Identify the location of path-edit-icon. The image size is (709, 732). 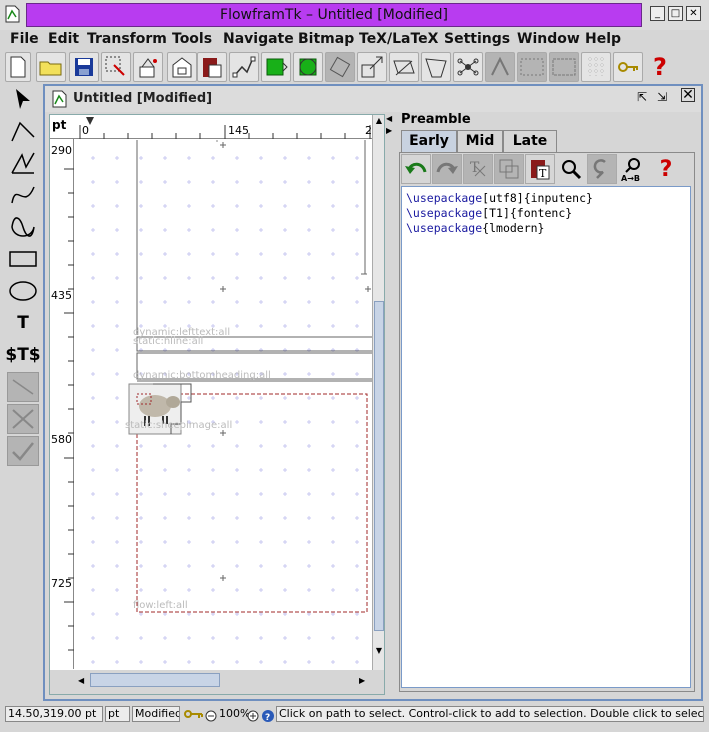
(244, 67).